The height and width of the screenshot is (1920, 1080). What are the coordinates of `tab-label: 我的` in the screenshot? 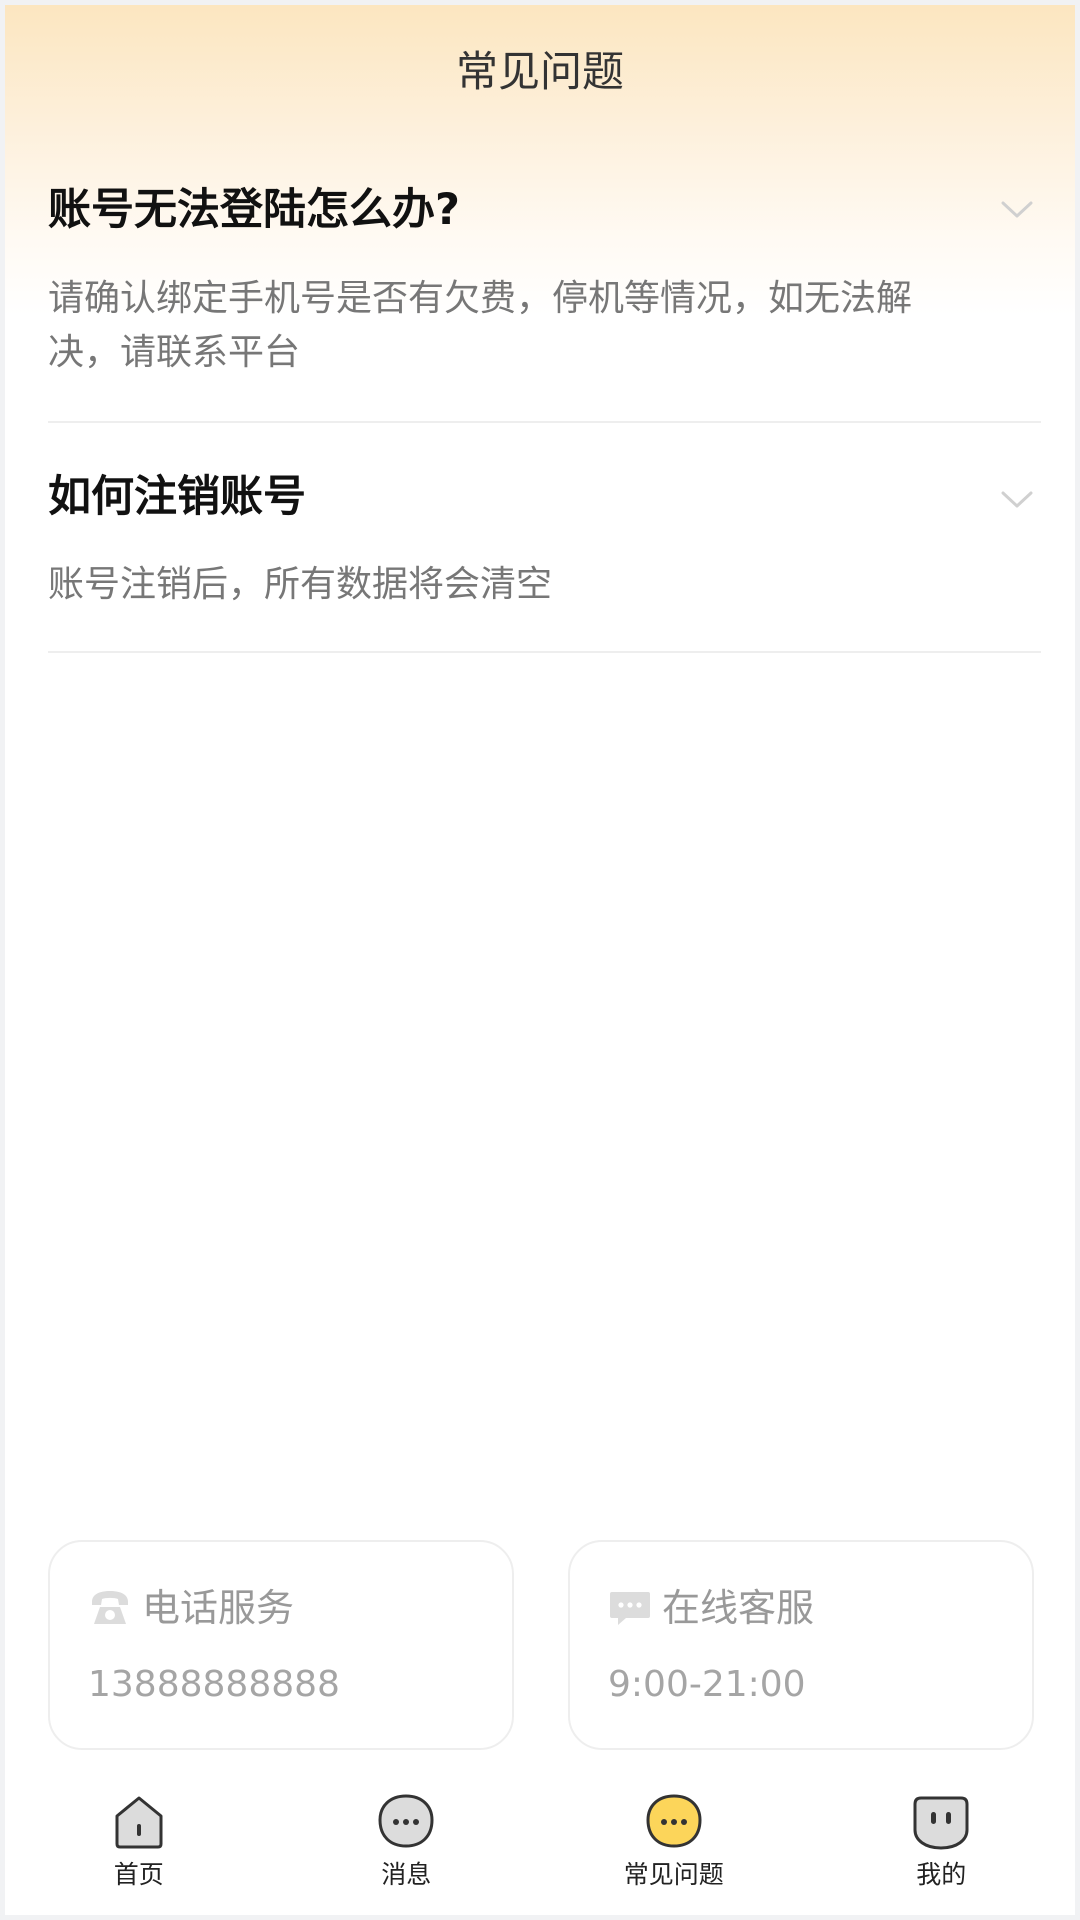 It's located at (941, 1874).